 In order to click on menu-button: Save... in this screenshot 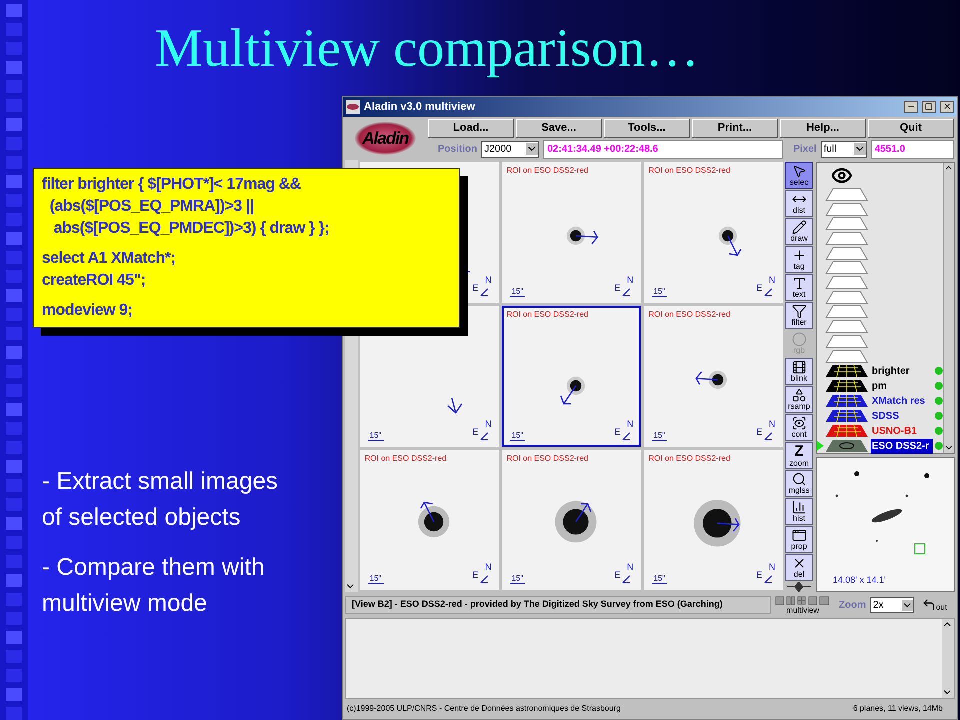, I will do `click(559, 128)`.